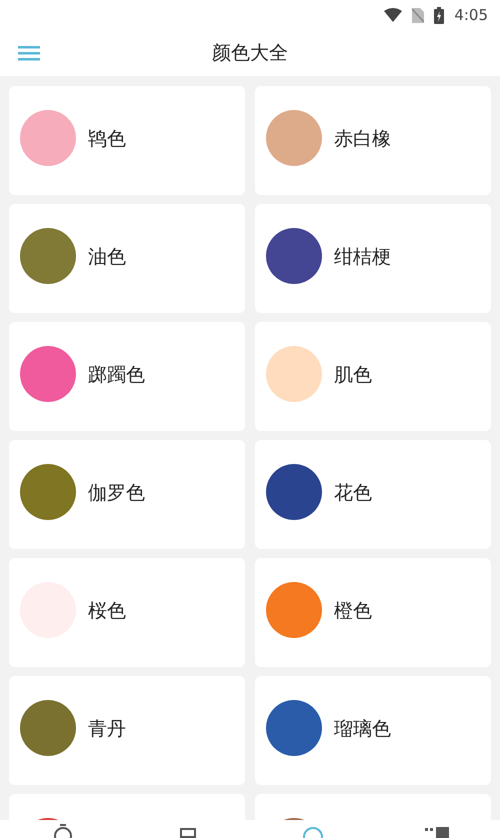 Image resolution: width=500 pixels, height=838 pixels. I want to click on color-name: 踯躅色, so click(116, 375).